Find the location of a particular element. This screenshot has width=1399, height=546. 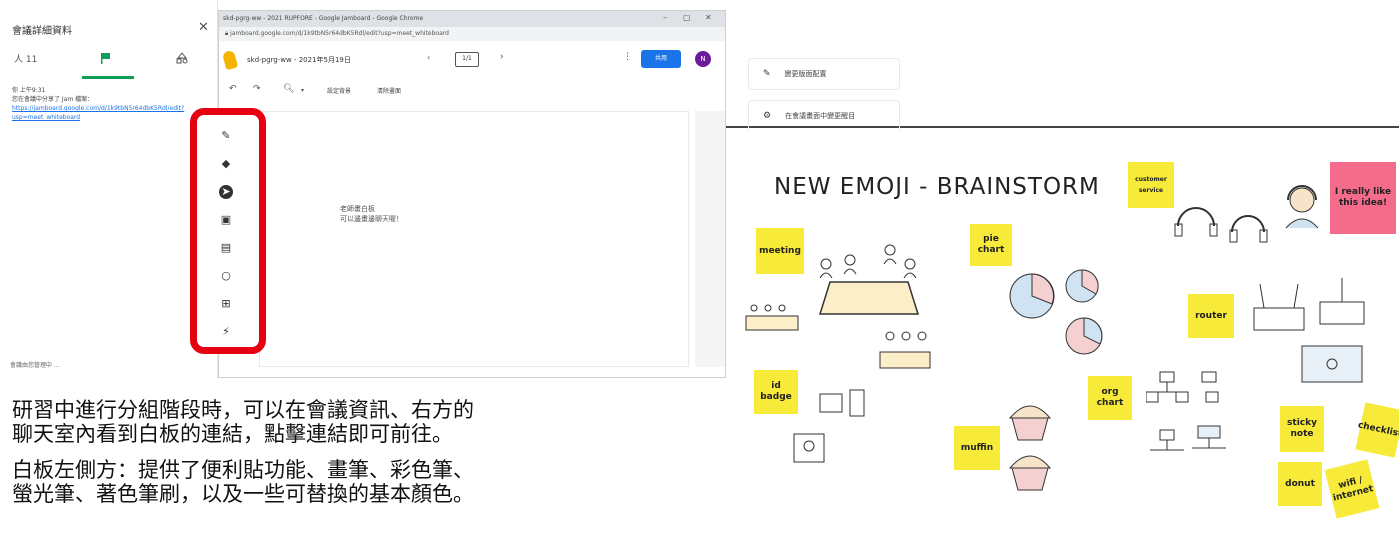

clear-frame-button: 清除畫面 is located at coordinates (389, 90).